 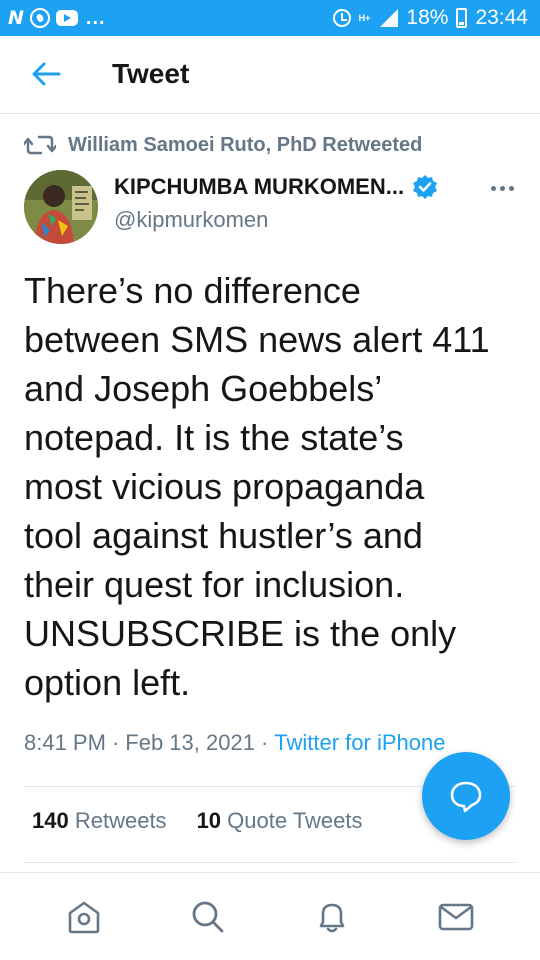 I want to click on back-button, so click(x=46, y=74).